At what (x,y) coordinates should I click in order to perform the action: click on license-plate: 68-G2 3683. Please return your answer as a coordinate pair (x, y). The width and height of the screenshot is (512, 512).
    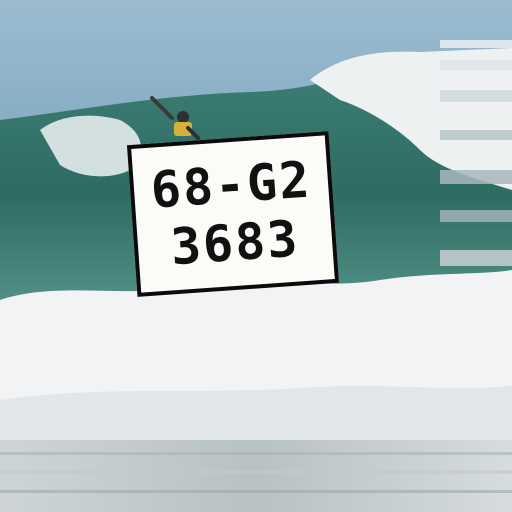
    Looking at the image, I should click on (233, 214).